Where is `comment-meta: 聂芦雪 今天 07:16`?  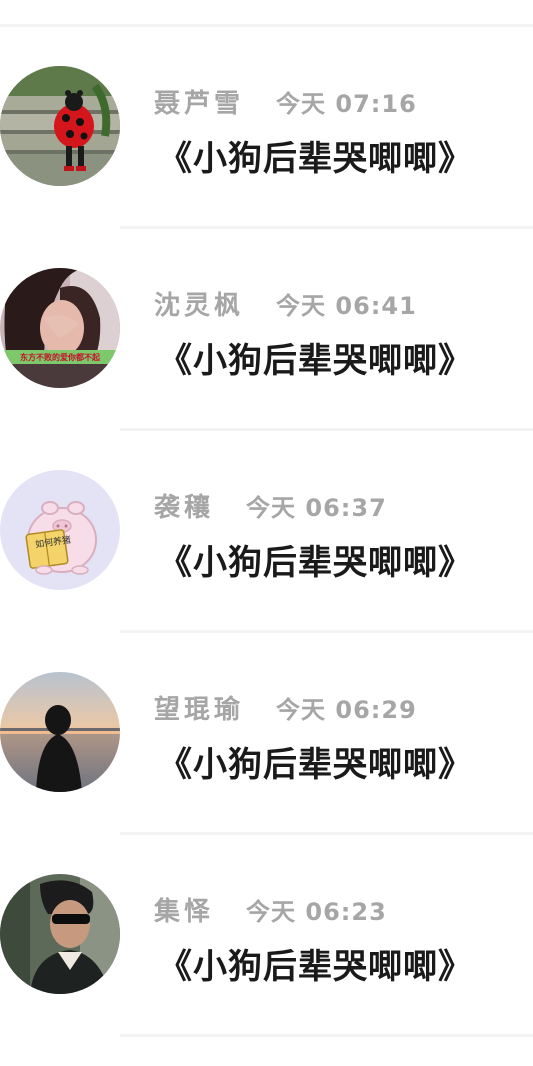 comment-meta: 聂芦雪 今天 07:16 is located at coordinates (285, 101).